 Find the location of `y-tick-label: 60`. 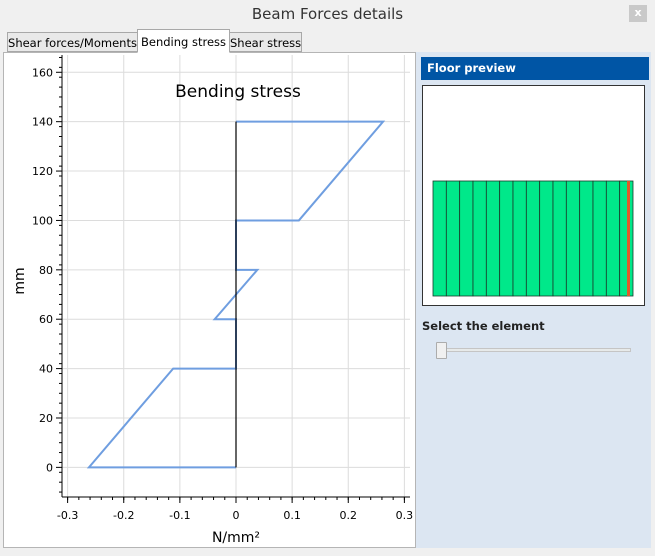

y-tick-label: 60 is located at coordinates (46, 319).